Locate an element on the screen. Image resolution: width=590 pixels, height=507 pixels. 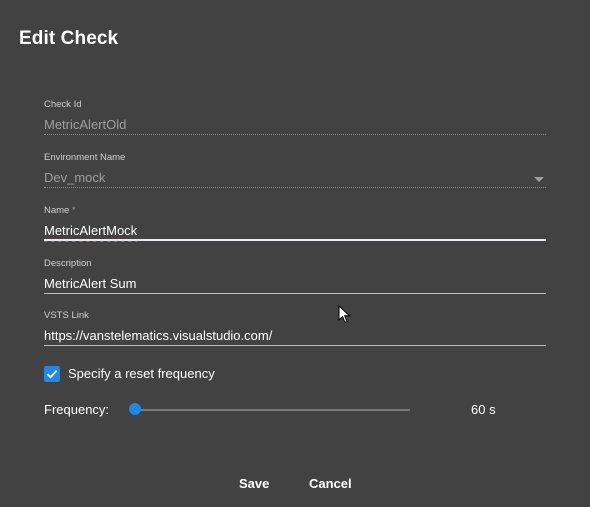
reset-frequency-checkbox is located at coordinates (52, 374).